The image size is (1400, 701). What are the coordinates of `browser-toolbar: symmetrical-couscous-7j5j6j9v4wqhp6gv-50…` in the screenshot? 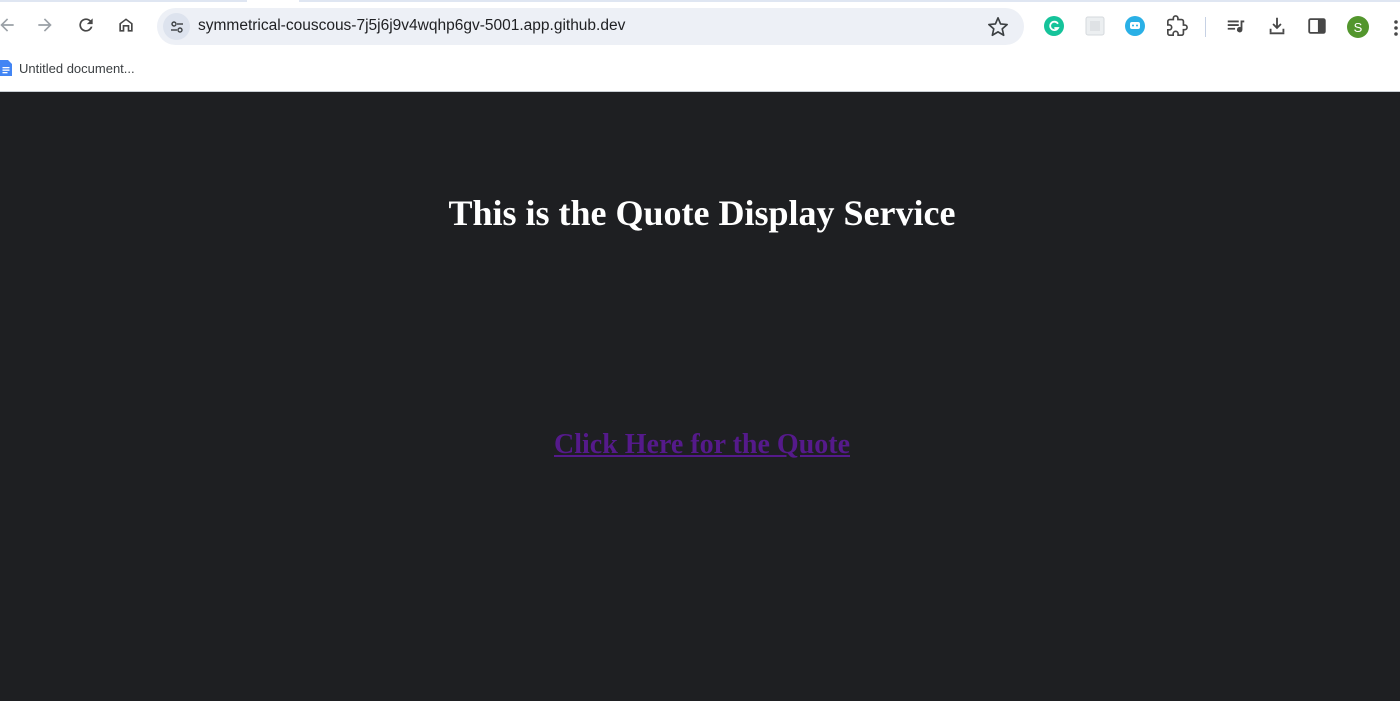 It's located at (700, 26).